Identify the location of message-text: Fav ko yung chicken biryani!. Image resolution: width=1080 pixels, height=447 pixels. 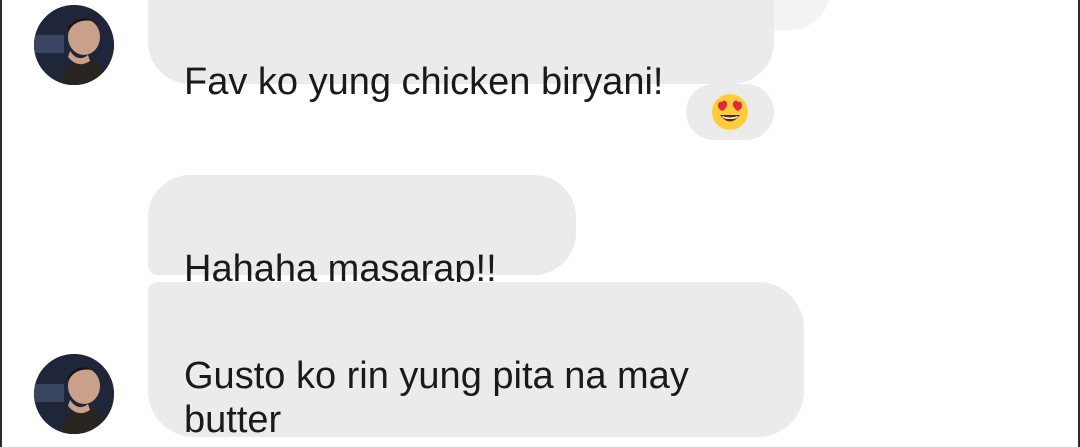
(424, 82).